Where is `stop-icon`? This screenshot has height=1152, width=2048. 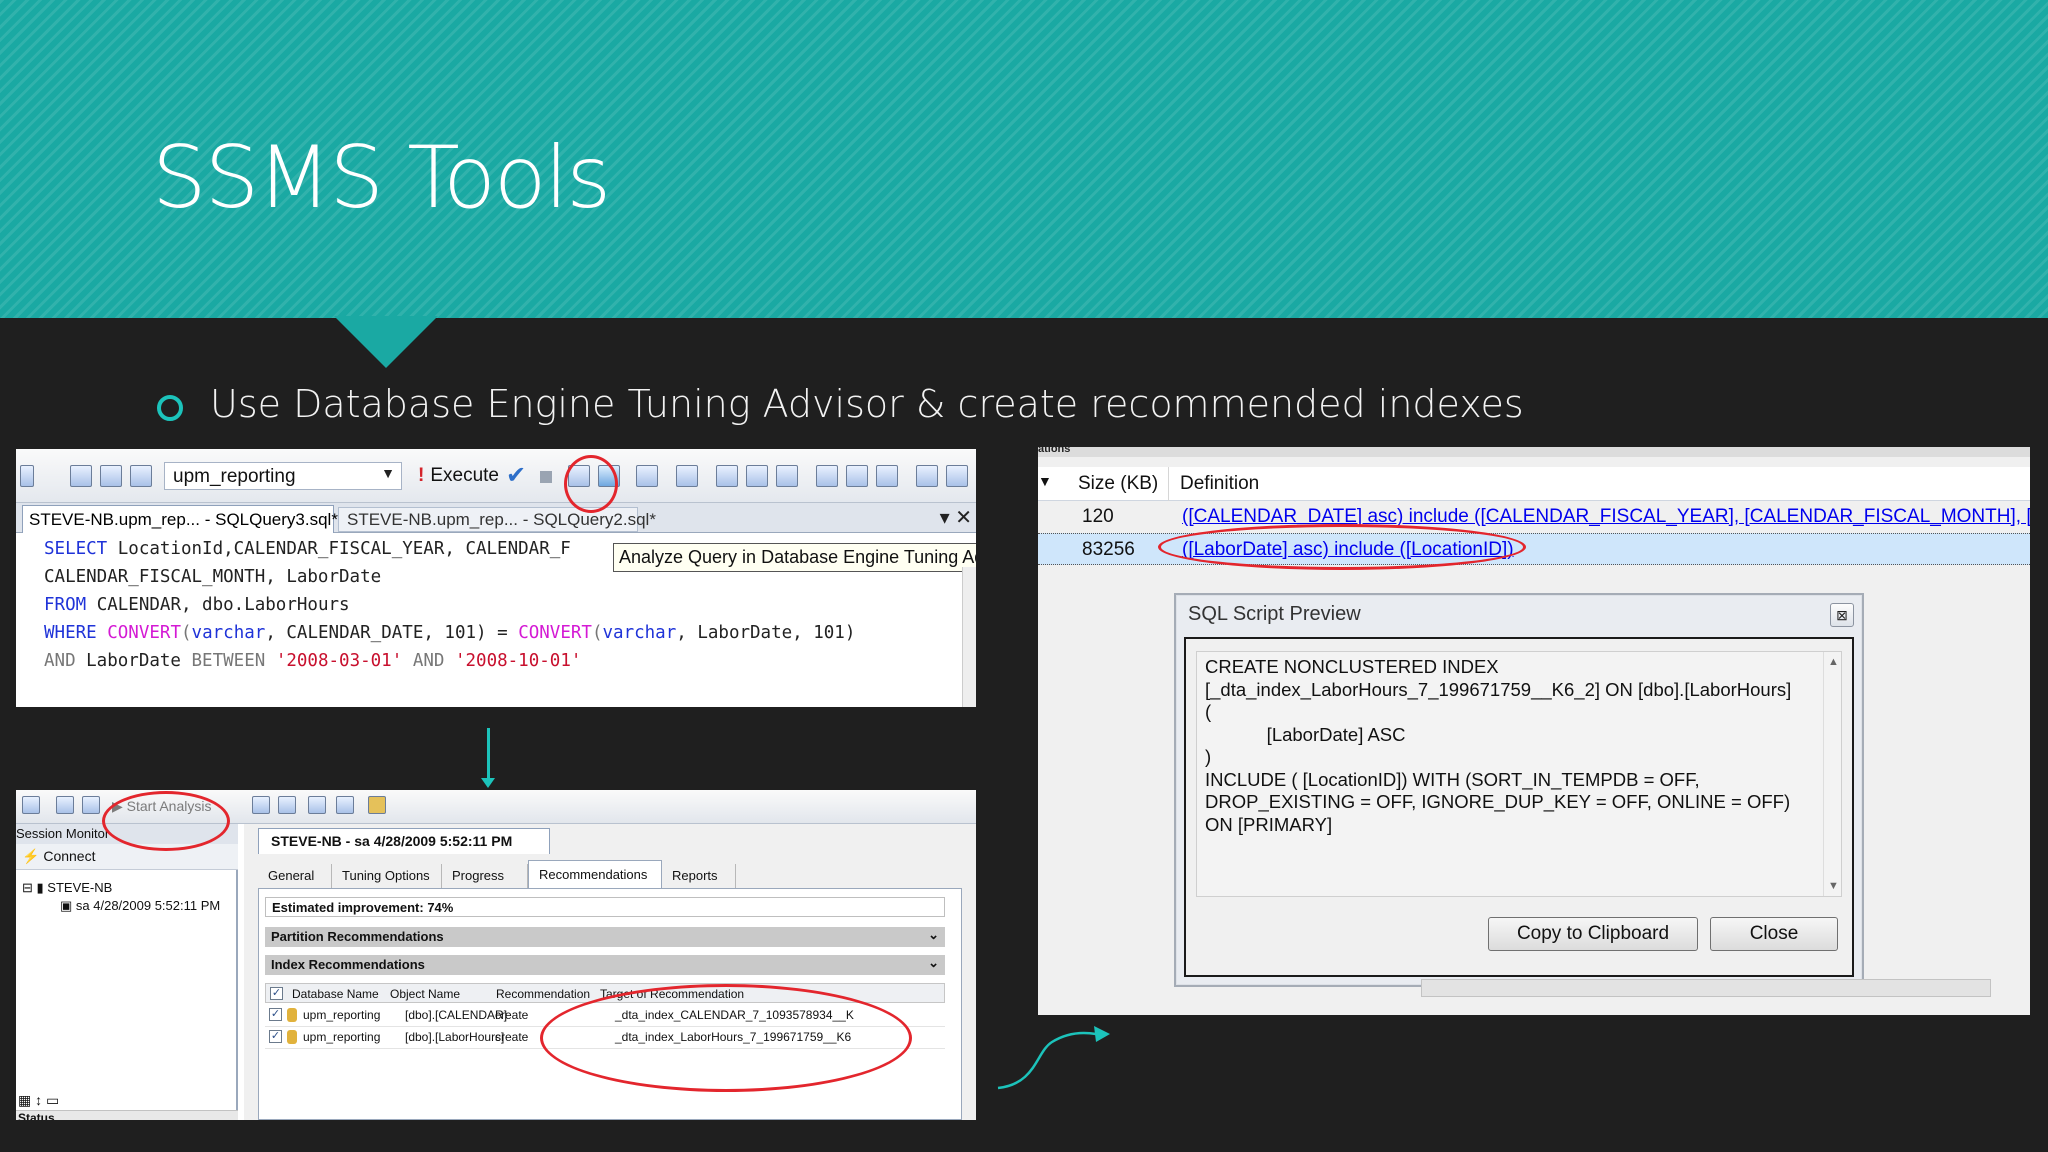
stop-icon is located at coordinates (546, 477).